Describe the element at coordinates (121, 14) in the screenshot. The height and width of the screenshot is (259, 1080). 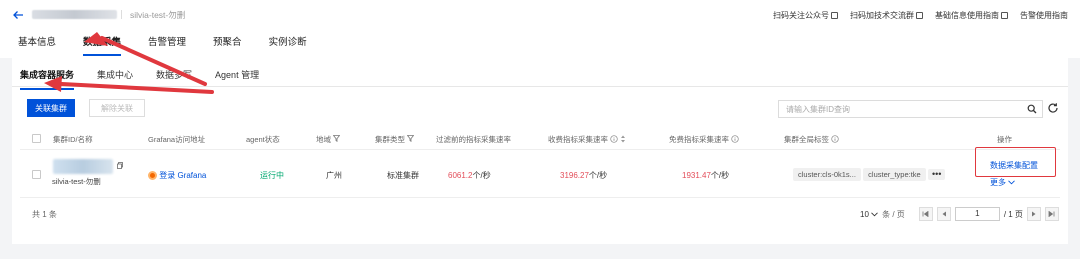
I see `header-separator` at that location.